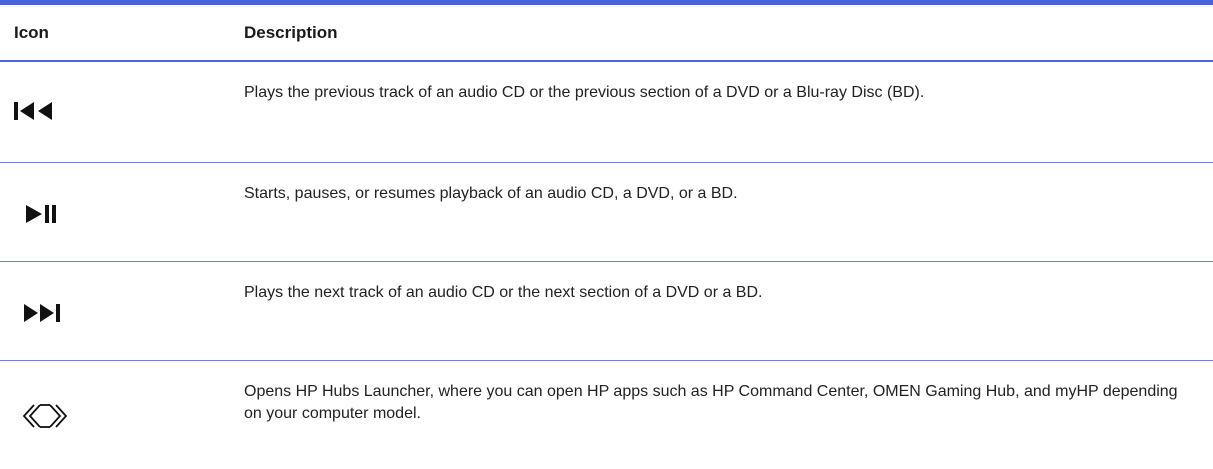 Image resolution: width=1213 pixels, height=469 pixels. Describe the element at coordinates (41, 214) in the screenshot. I see `play-pause-icon` at that location.